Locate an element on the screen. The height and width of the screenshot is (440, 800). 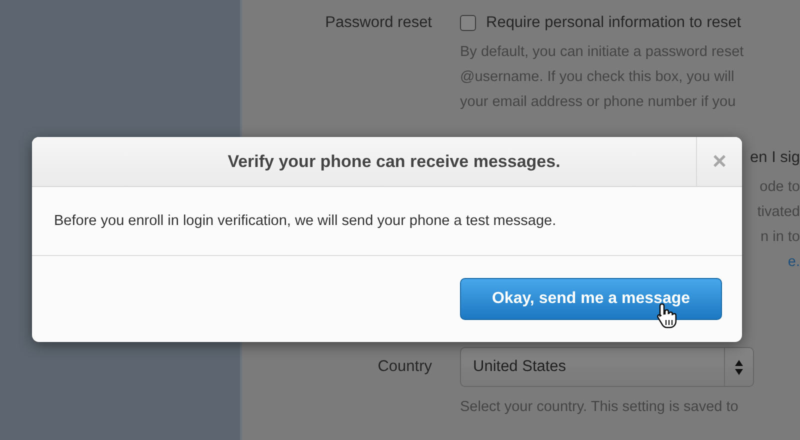
close-button: × is located at coordinates (719, 161).